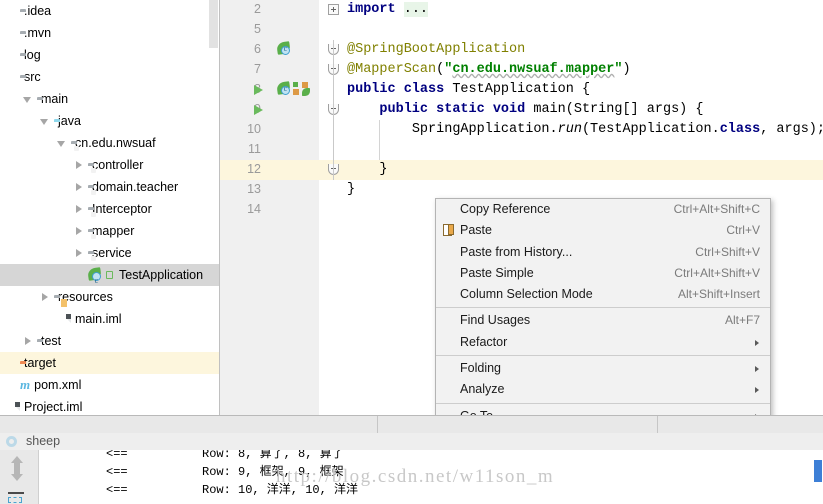 This screenshot has width=823, height=504. I want to click on code-line-13: }, so click(571, 190).